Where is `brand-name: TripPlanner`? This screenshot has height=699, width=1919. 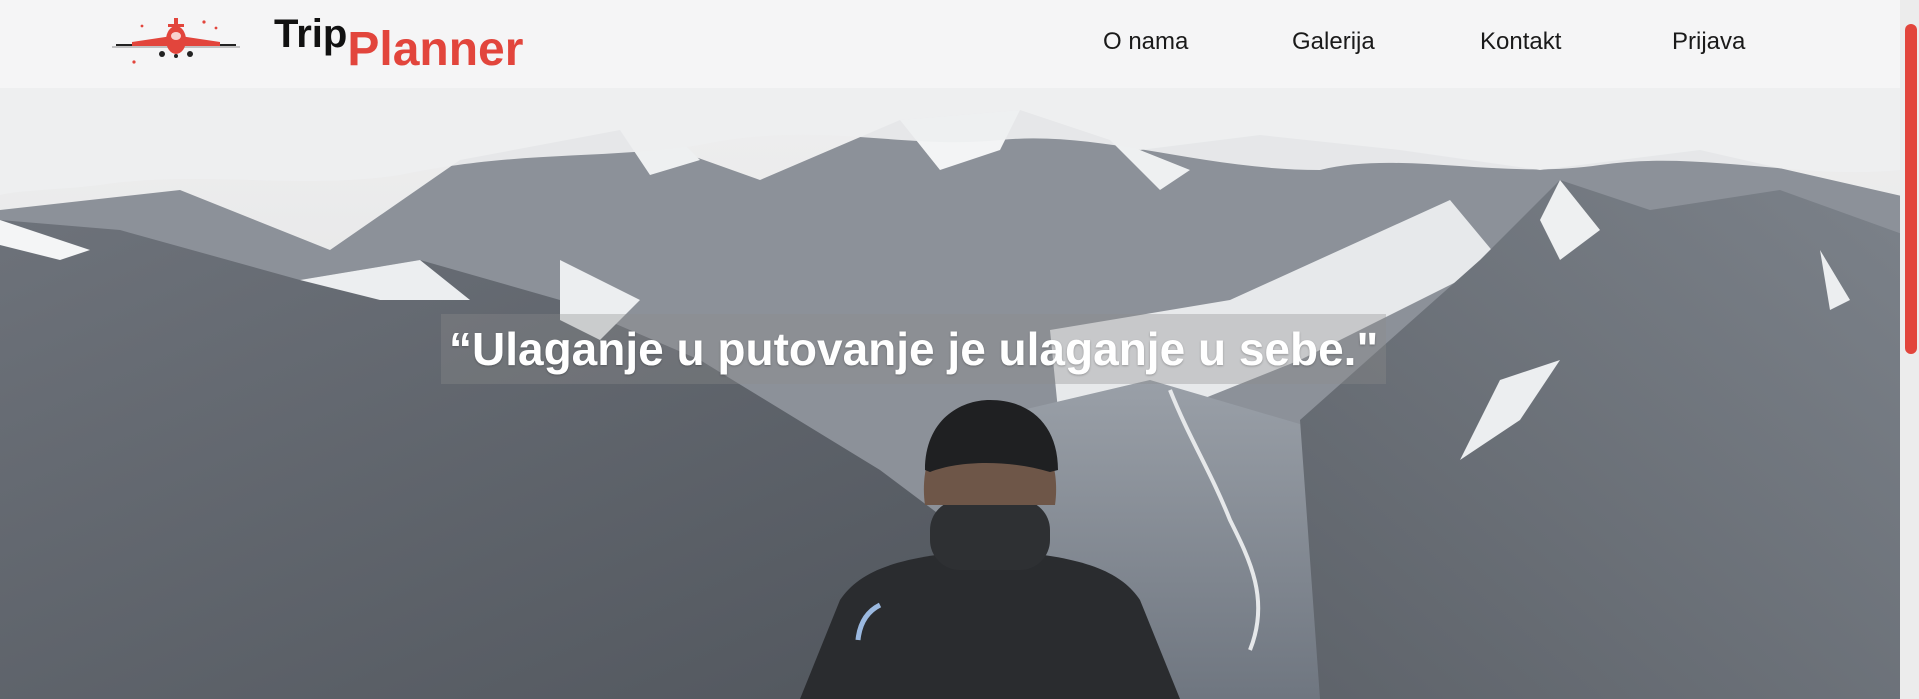 brand-name: TripPlanner is located at coordinates (398, 44).